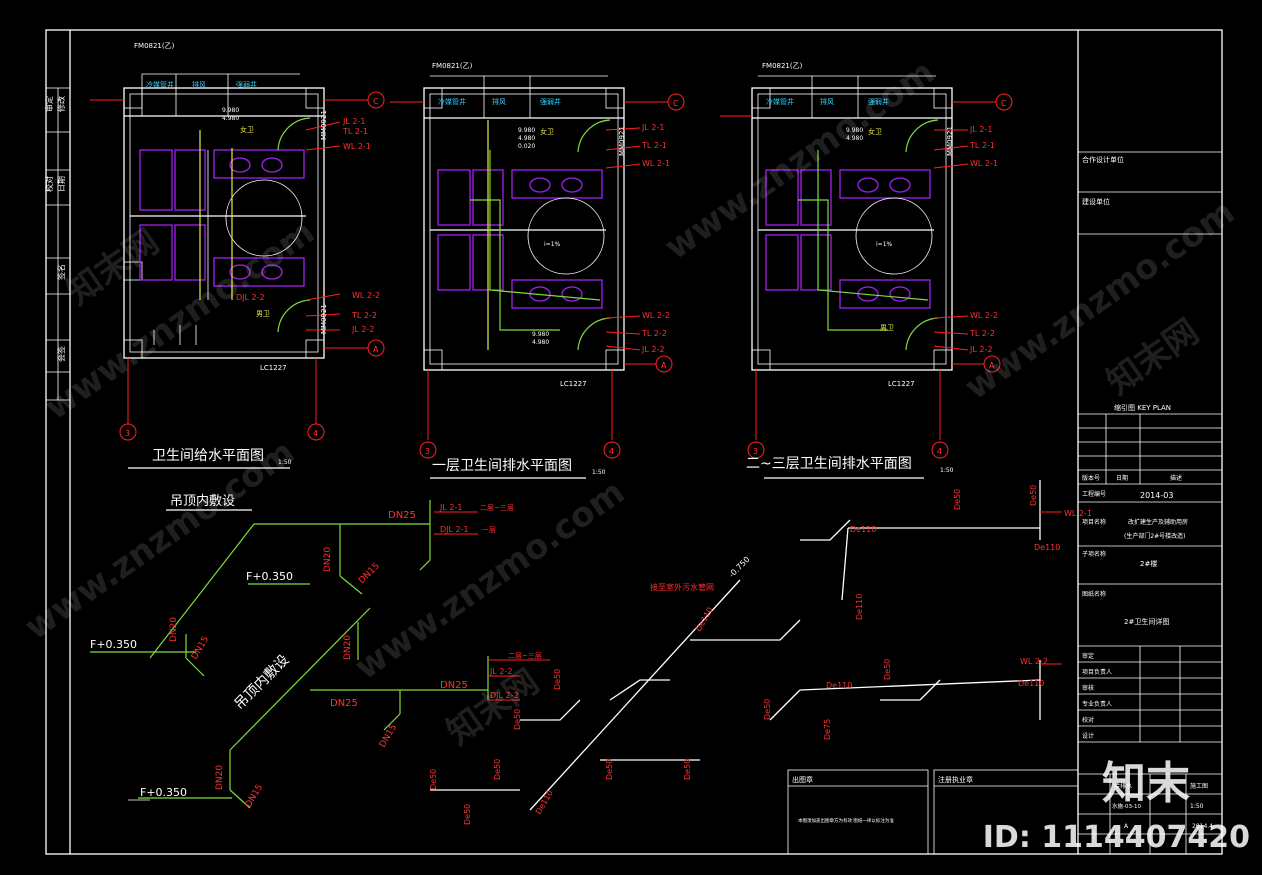  I want to click on plan2-axis-c: C, so click(676, 103).